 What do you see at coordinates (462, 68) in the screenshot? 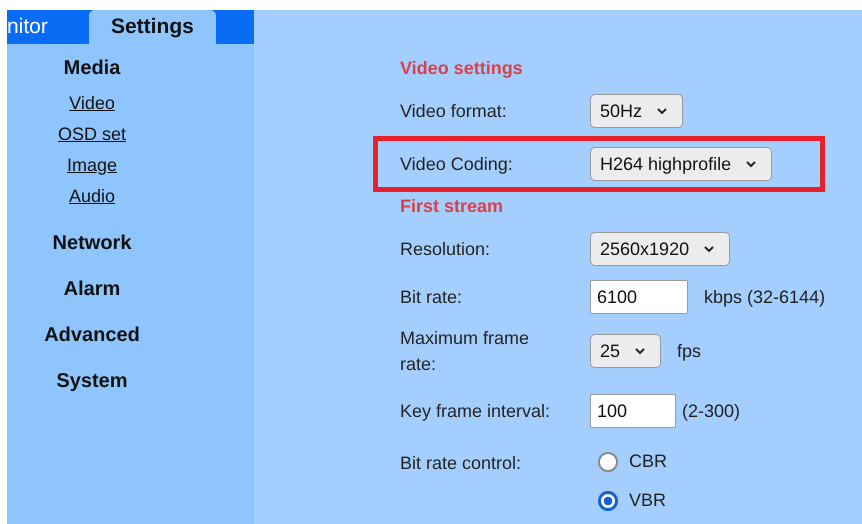
I see `section-title: Video settings` at bounding box center [462, 68].